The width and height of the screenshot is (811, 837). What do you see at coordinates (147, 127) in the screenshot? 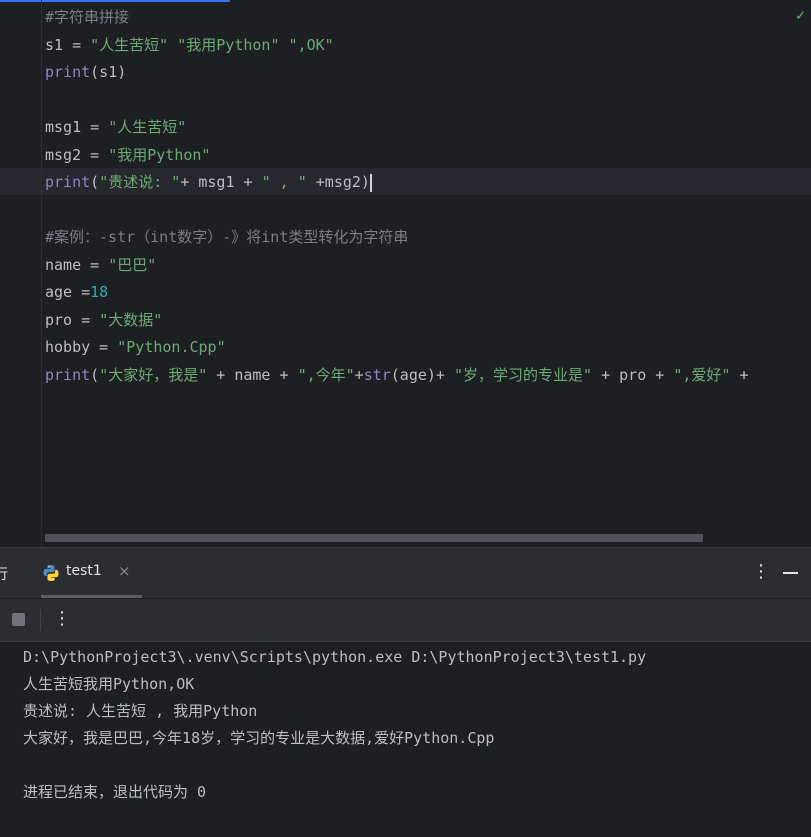
I see `code-token: "人生苦短"` at bounding box center [147, 127].